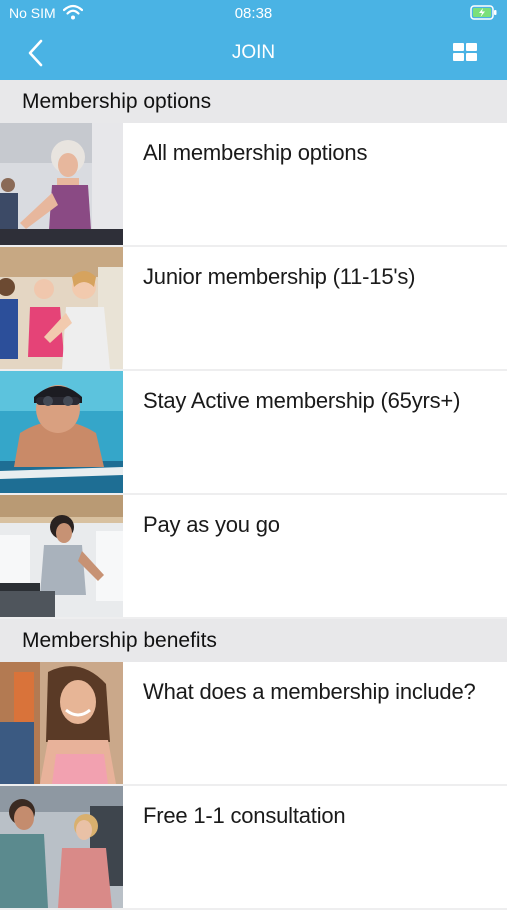 This screenshot has height=910, width=507. I want to click on list-item-label: Free 1-1 consultation, so click(244, 815).